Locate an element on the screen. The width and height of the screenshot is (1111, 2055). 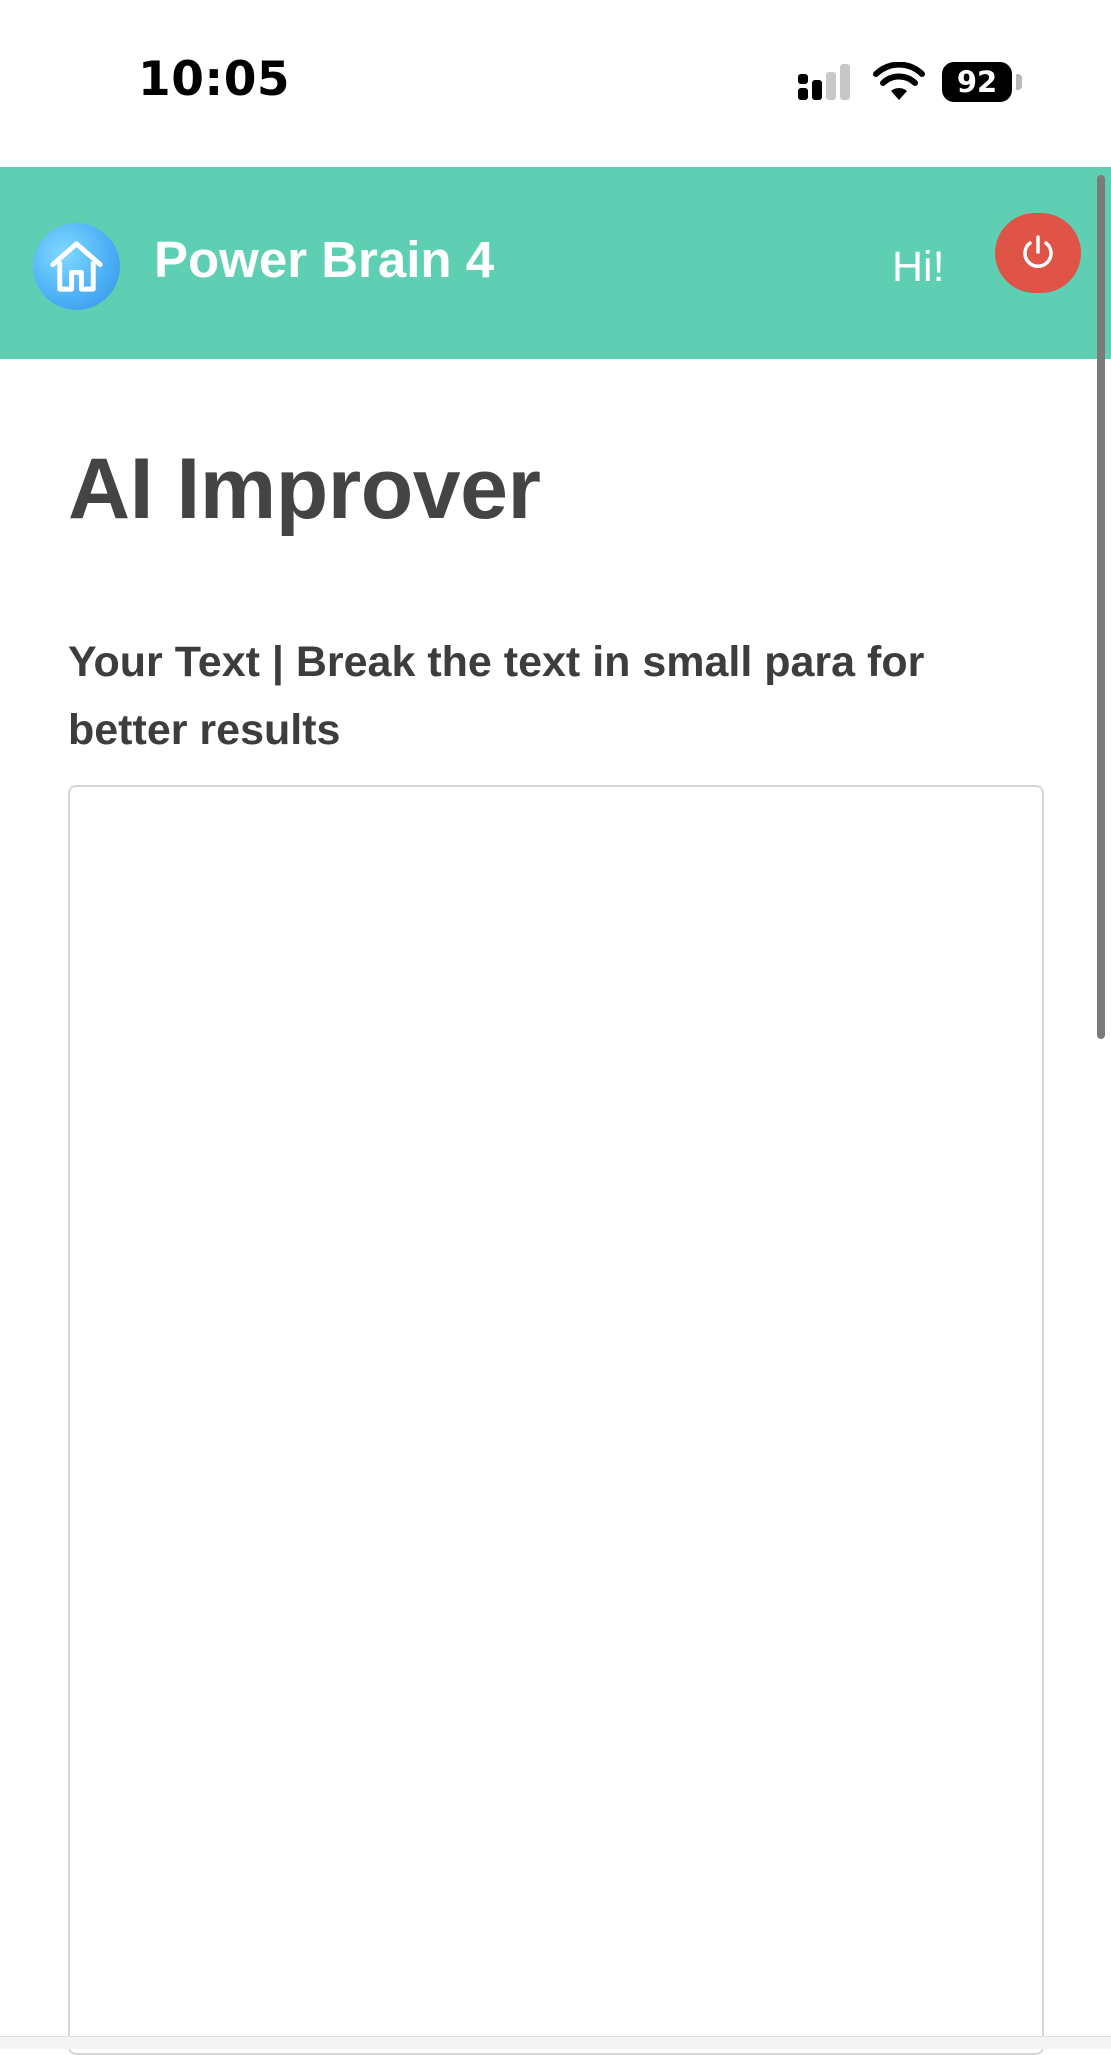
wifi-icon is located at coordinates (899, 81).